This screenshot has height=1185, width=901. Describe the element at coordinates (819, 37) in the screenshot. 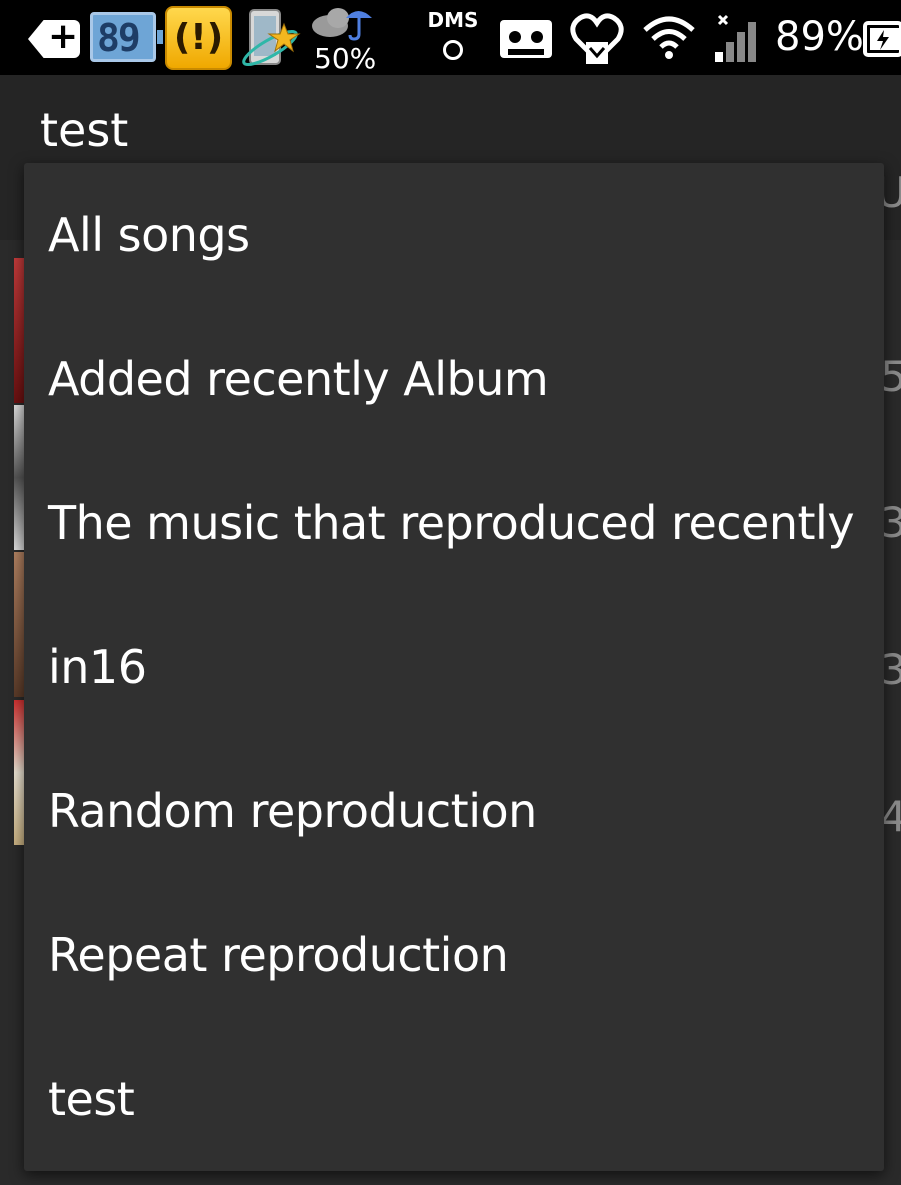

I see `battery-percent: 89%` at that location.